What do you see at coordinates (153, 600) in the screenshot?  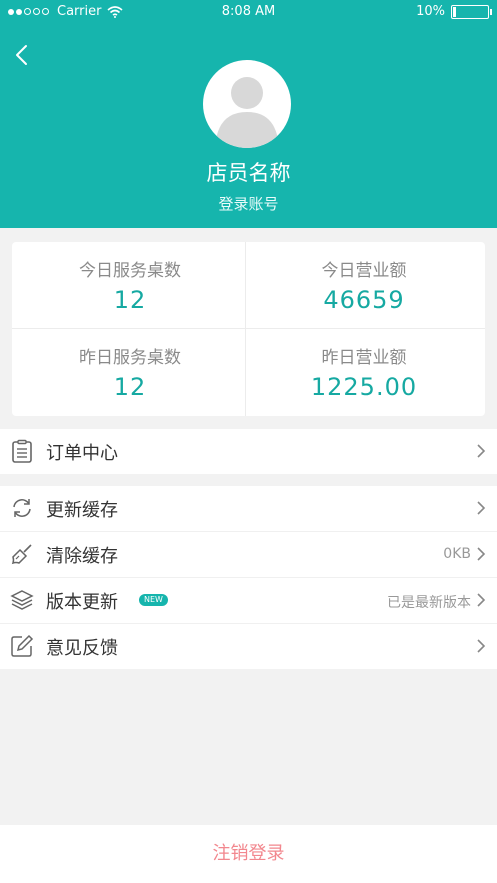 I see `new-badge: NEW` at bounding box center [153, 600].